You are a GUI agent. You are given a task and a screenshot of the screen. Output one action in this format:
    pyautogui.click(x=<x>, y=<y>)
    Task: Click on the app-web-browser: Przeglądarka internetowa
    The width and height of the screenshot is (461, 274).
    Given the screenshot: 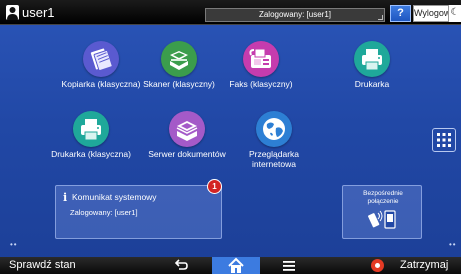 What is the action you would take?
    pyautogui.click(x=274, y=140)
    